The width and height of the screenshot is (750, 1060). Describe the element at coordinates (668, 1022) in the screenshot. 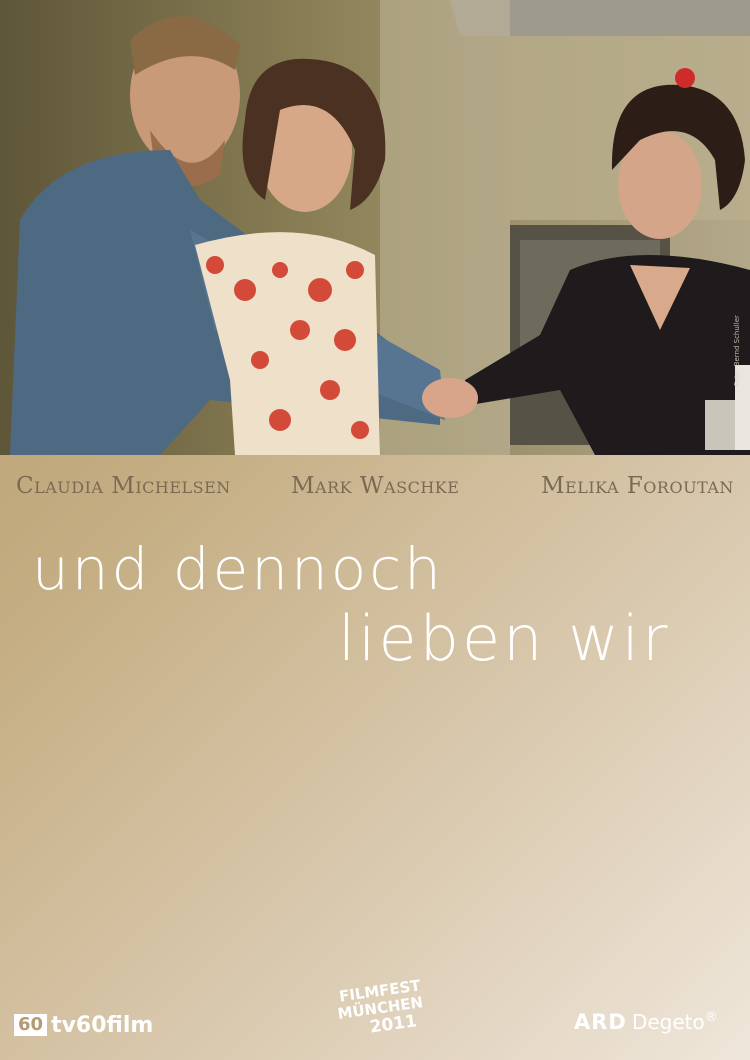

I see `degeto-text: Degeto` at that location.